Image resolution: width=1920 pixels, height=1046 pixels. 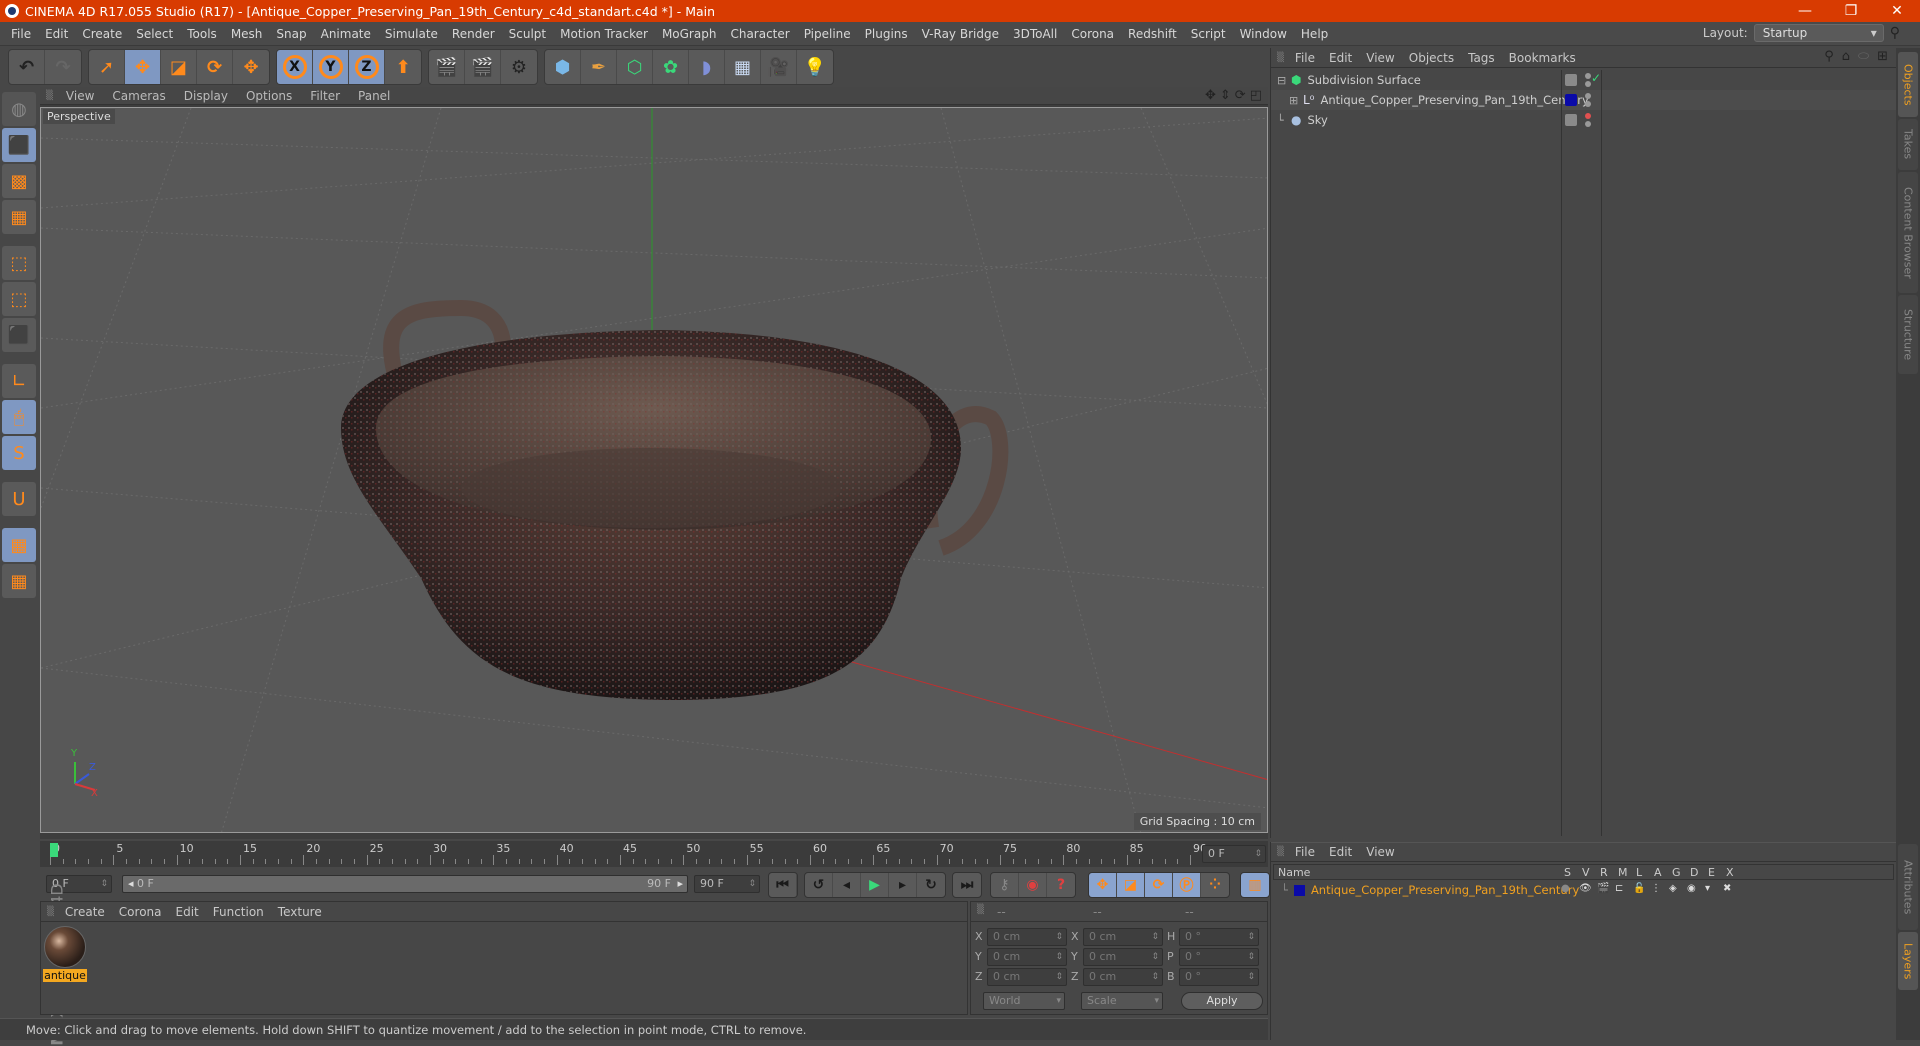 I want to click on key-scale-button: ◪, so click(x=1131, y=885).